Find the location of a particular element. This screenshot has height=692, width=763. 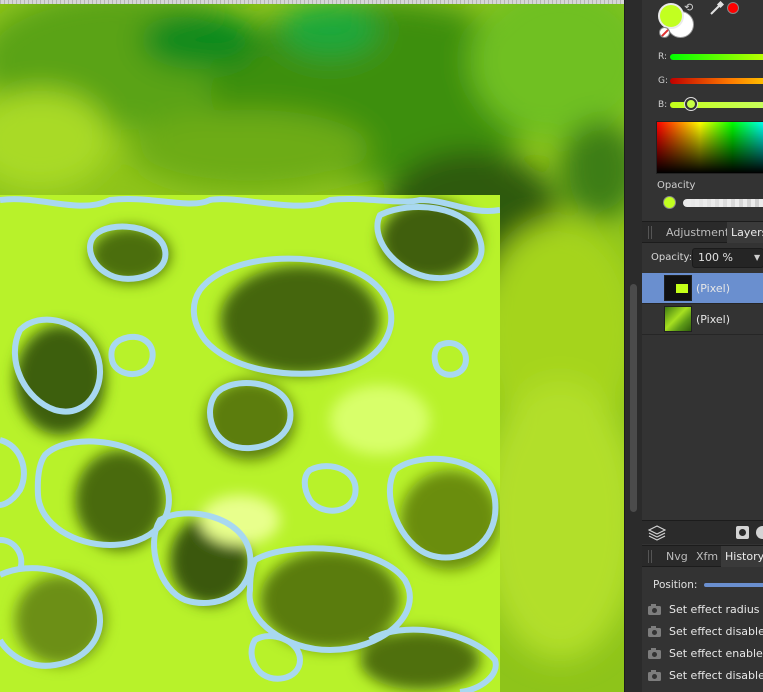

history-item: Set effect enabled is located at coordinates (702, 654).